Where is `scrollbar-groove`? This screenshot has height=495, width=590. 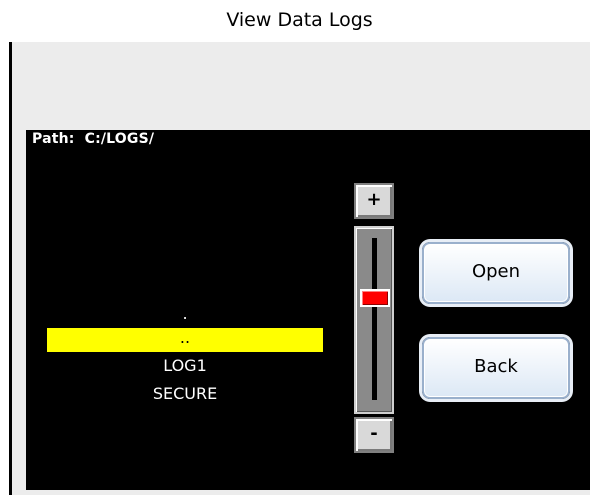
scrollbar-groove is located at coordinates (374, 319).